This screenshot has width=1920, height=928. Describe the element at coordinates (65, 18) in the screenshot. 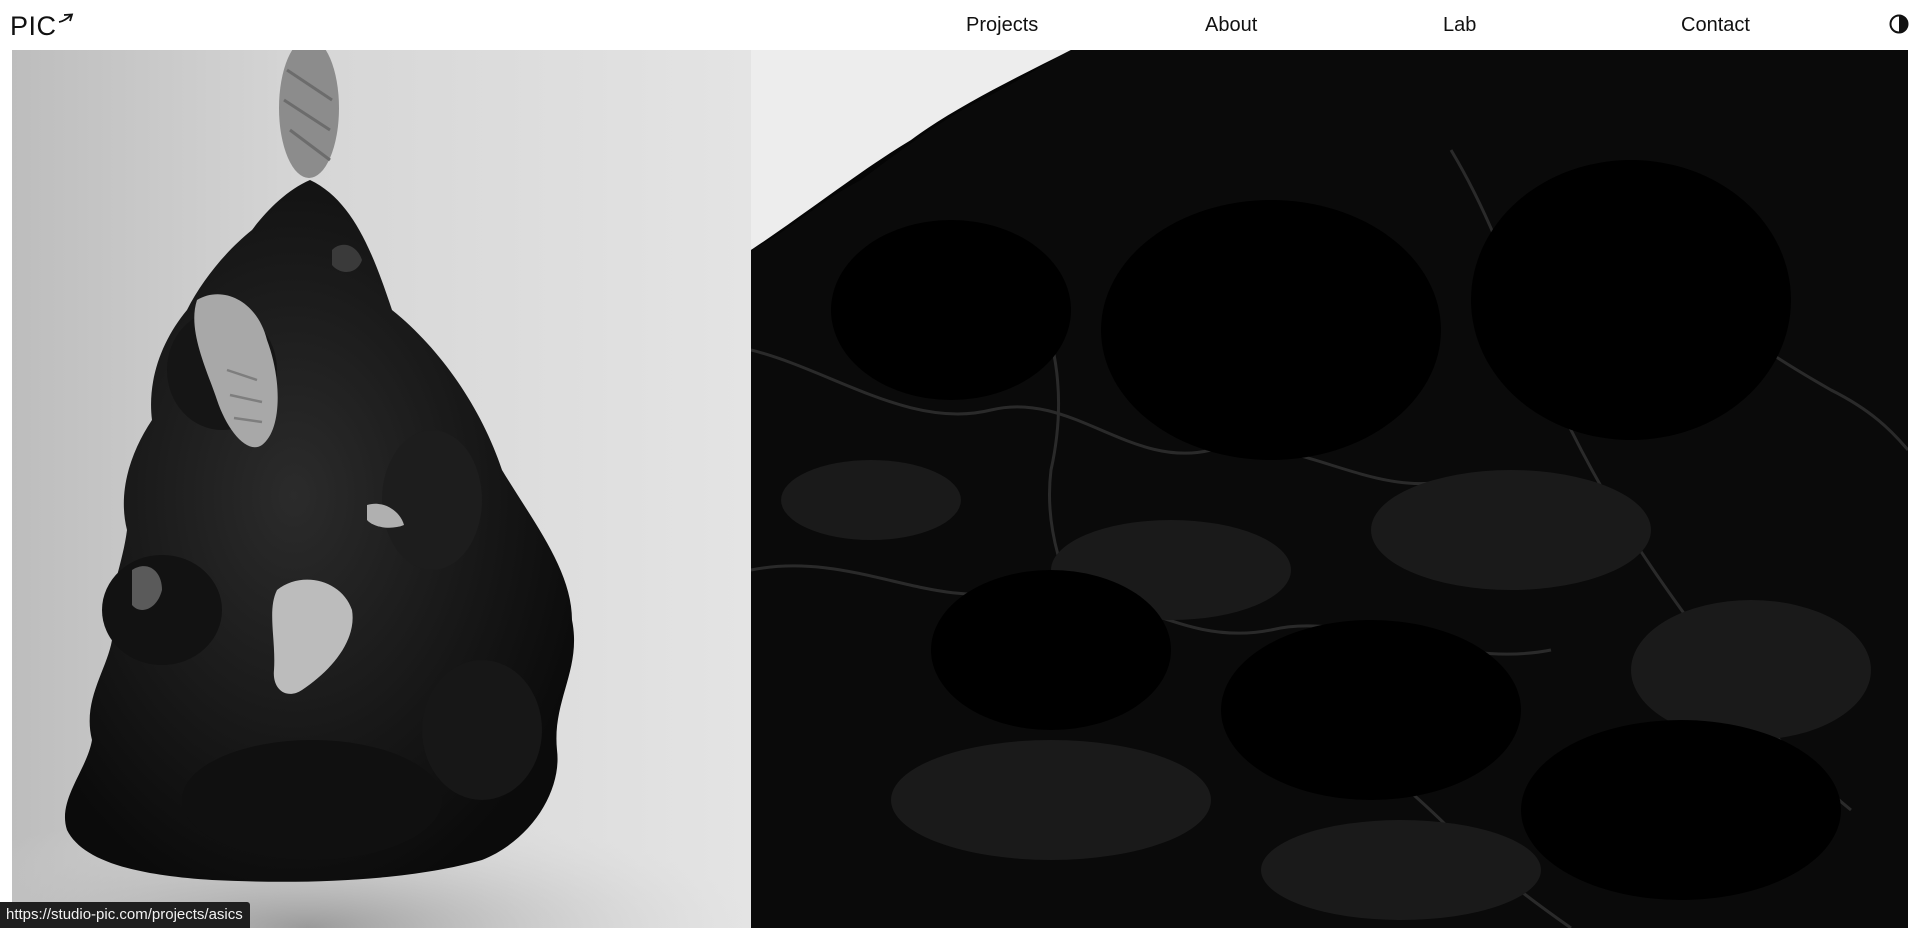

I see `arrow-icon` at that location.